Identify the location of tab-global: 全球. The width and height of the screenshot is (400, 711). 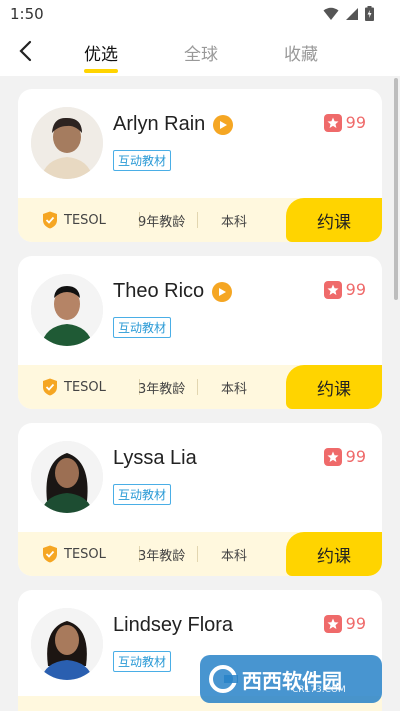
(201, 52).